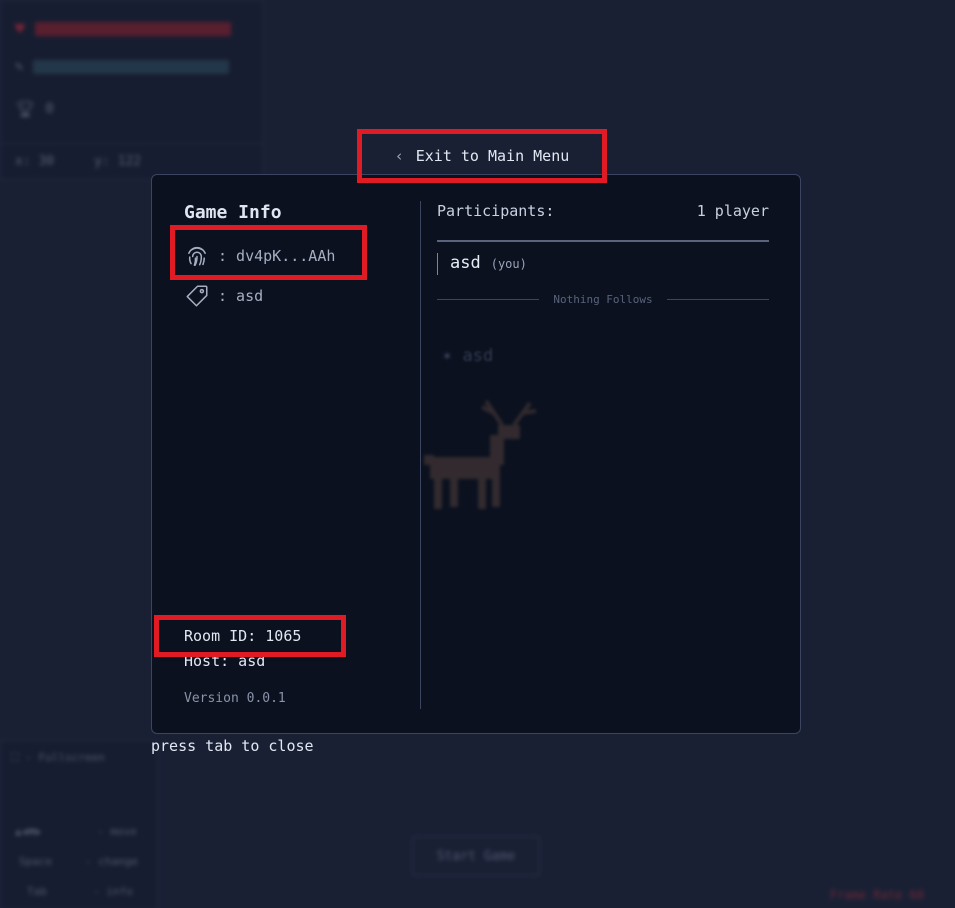 The width and height of the screenshot is (955, 908). What do you see at coordinates (232, 746) in the screenshot?
I see `close-hint: press tab to close` at bounding box center [232, 746].